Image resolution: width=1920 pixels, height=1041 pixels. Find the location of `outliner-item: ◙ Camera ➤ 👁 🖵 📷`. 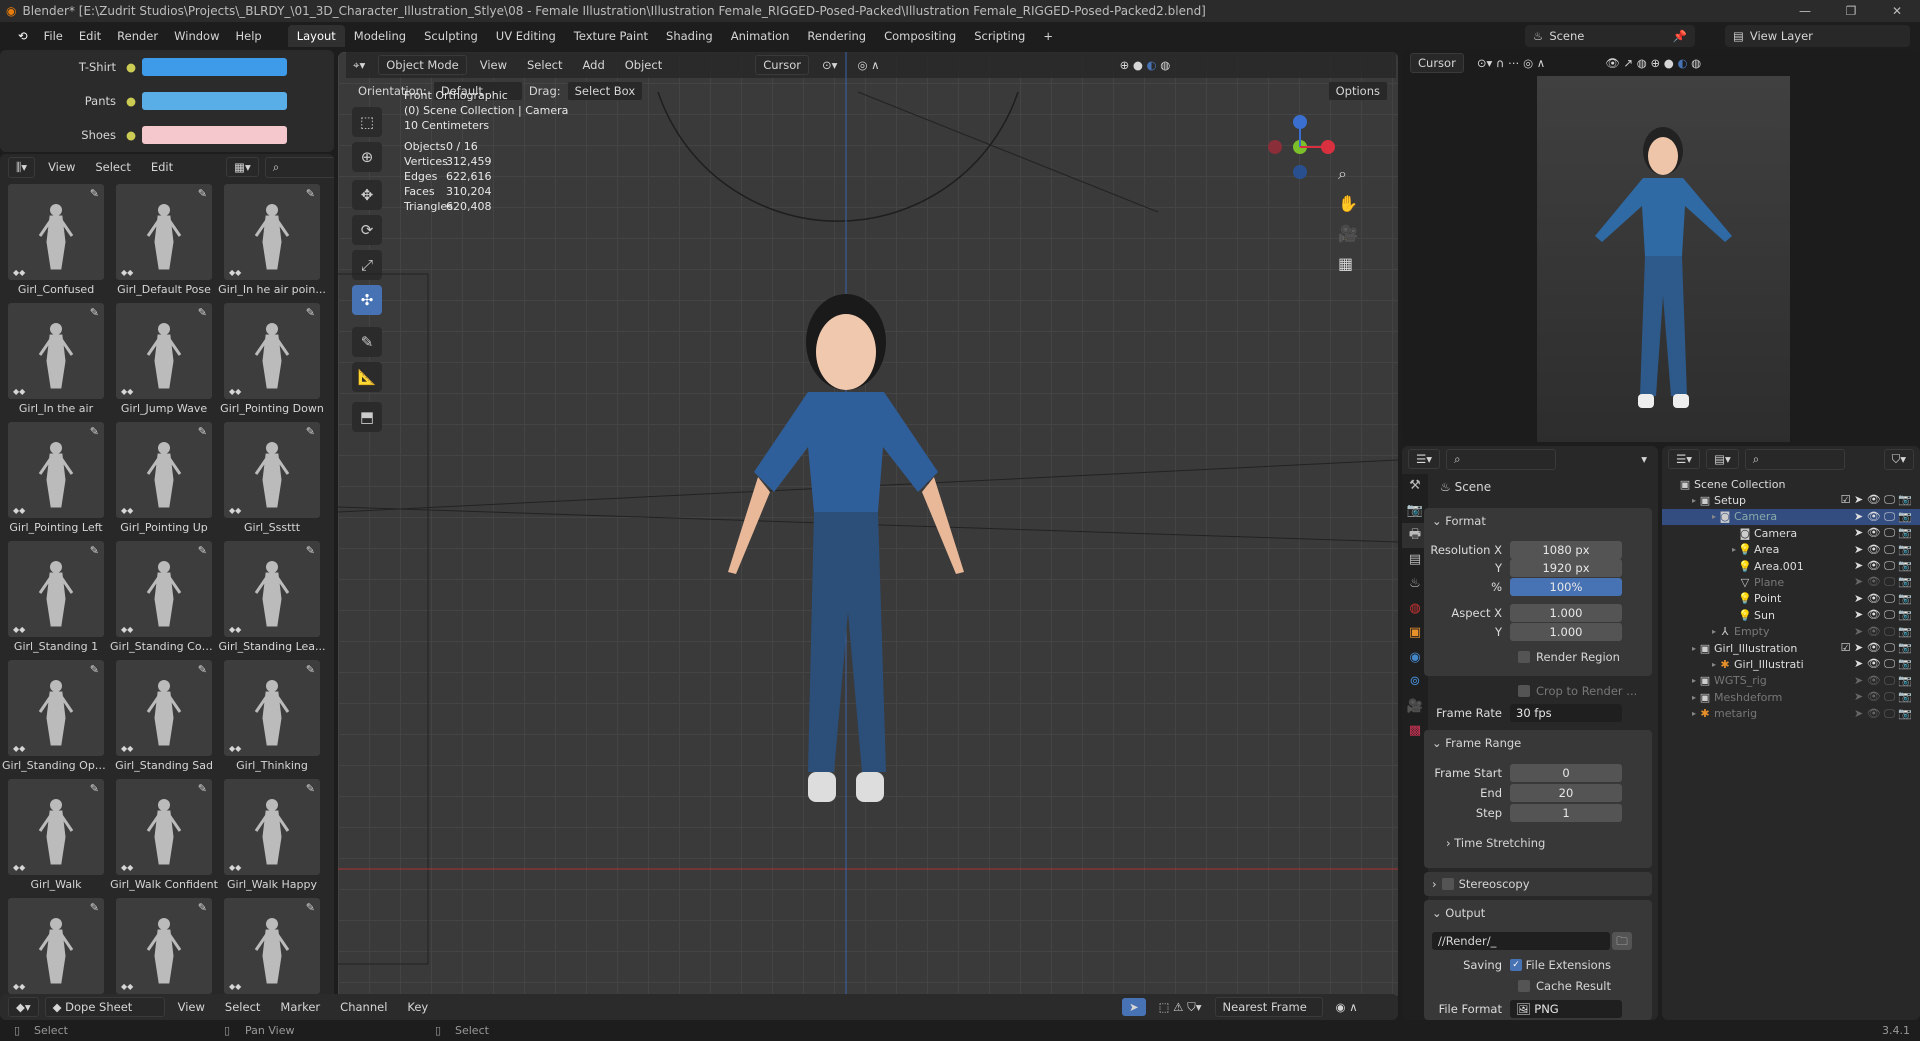

outliner-item: ◙ Camera ➤ 👁 🖵 📷 is located at coordinates (1791, 533).